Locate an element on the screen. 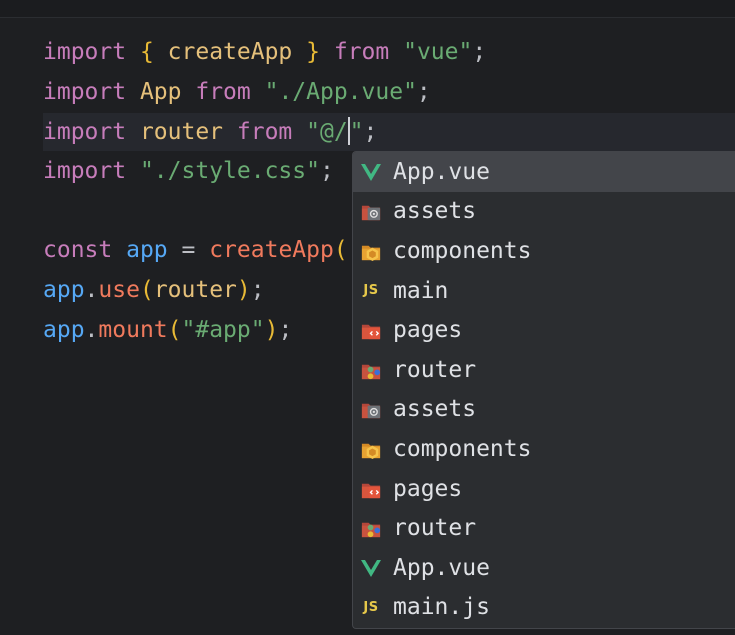 This screenshot has height=635, width=735. code-token: " is located at coordinates (356, 132).